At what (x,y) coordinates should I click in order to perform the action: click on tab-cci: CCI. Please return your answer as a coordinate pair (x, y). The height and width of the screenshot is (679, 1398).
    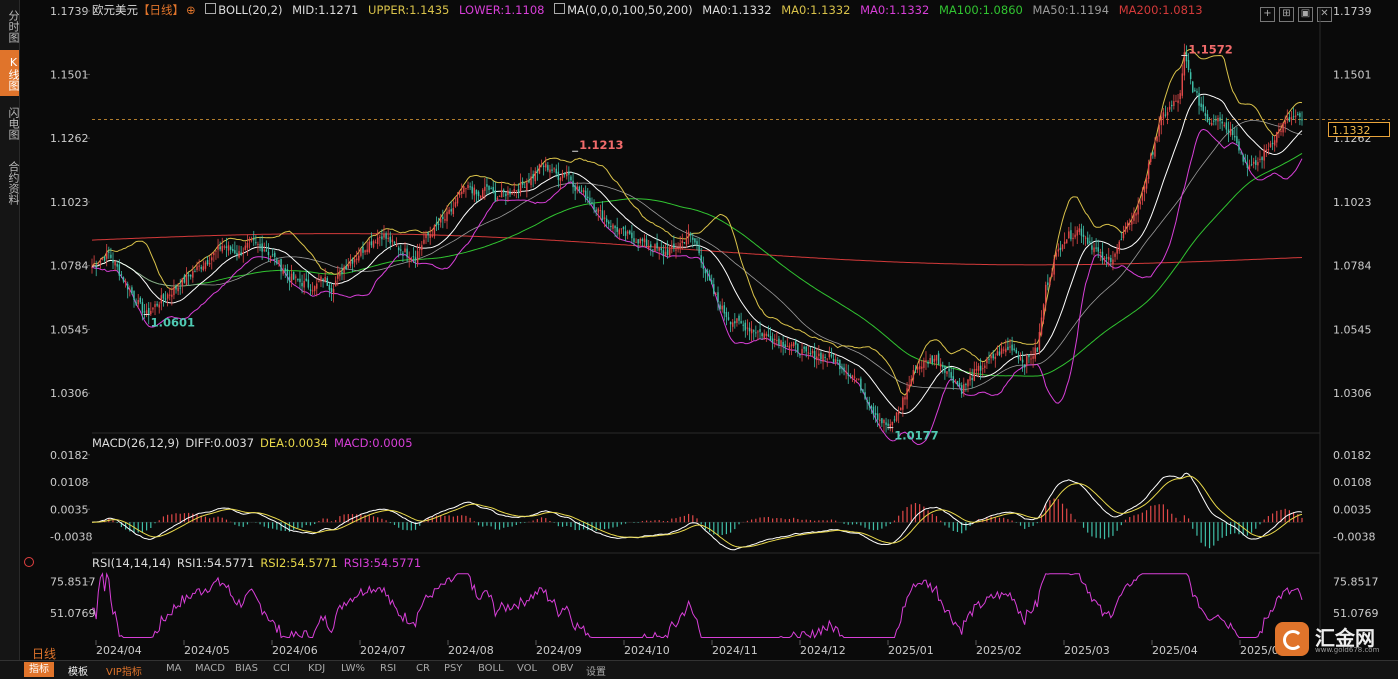
    Looking at the image, I should click on (281, 668).